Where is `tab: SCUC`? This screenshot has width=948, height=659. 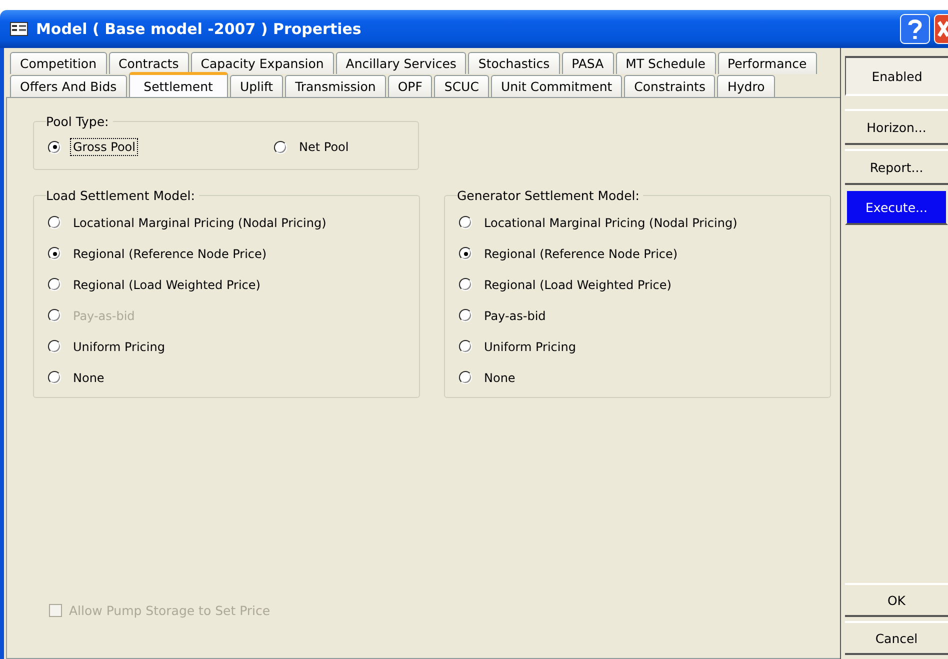 tab: SCUC is located at coordinates (461, 86).